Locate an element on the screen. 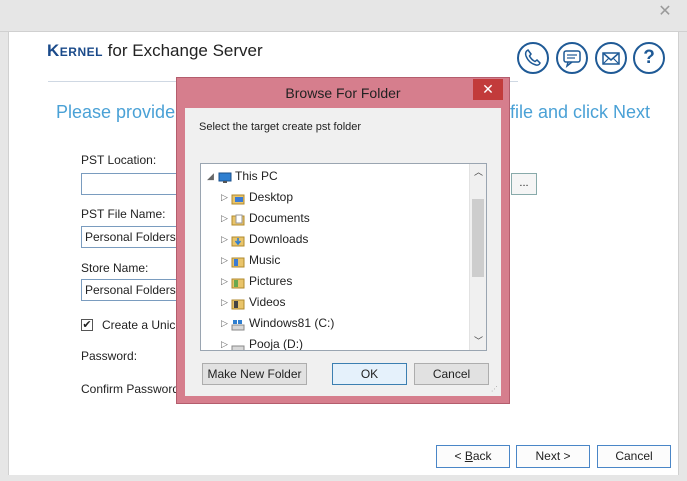 The height and width of the screenshot is (481, 687). chat-icon is located at coordinates (572, 58).